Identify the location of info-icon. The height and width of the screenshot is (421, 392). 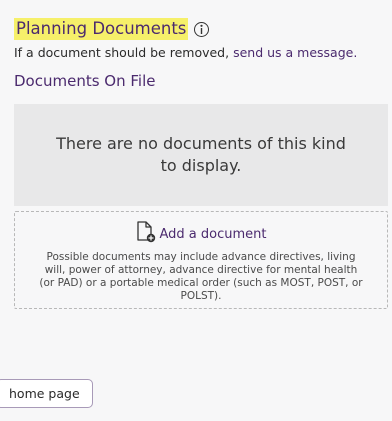
(202, 29).